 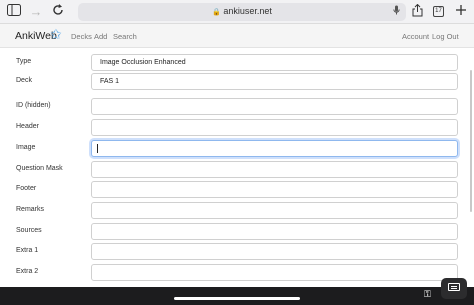 What do you see at coordinates (125, 36) in the screenshot?
I see `nav-search: Search` at bounding box center [125, 36].